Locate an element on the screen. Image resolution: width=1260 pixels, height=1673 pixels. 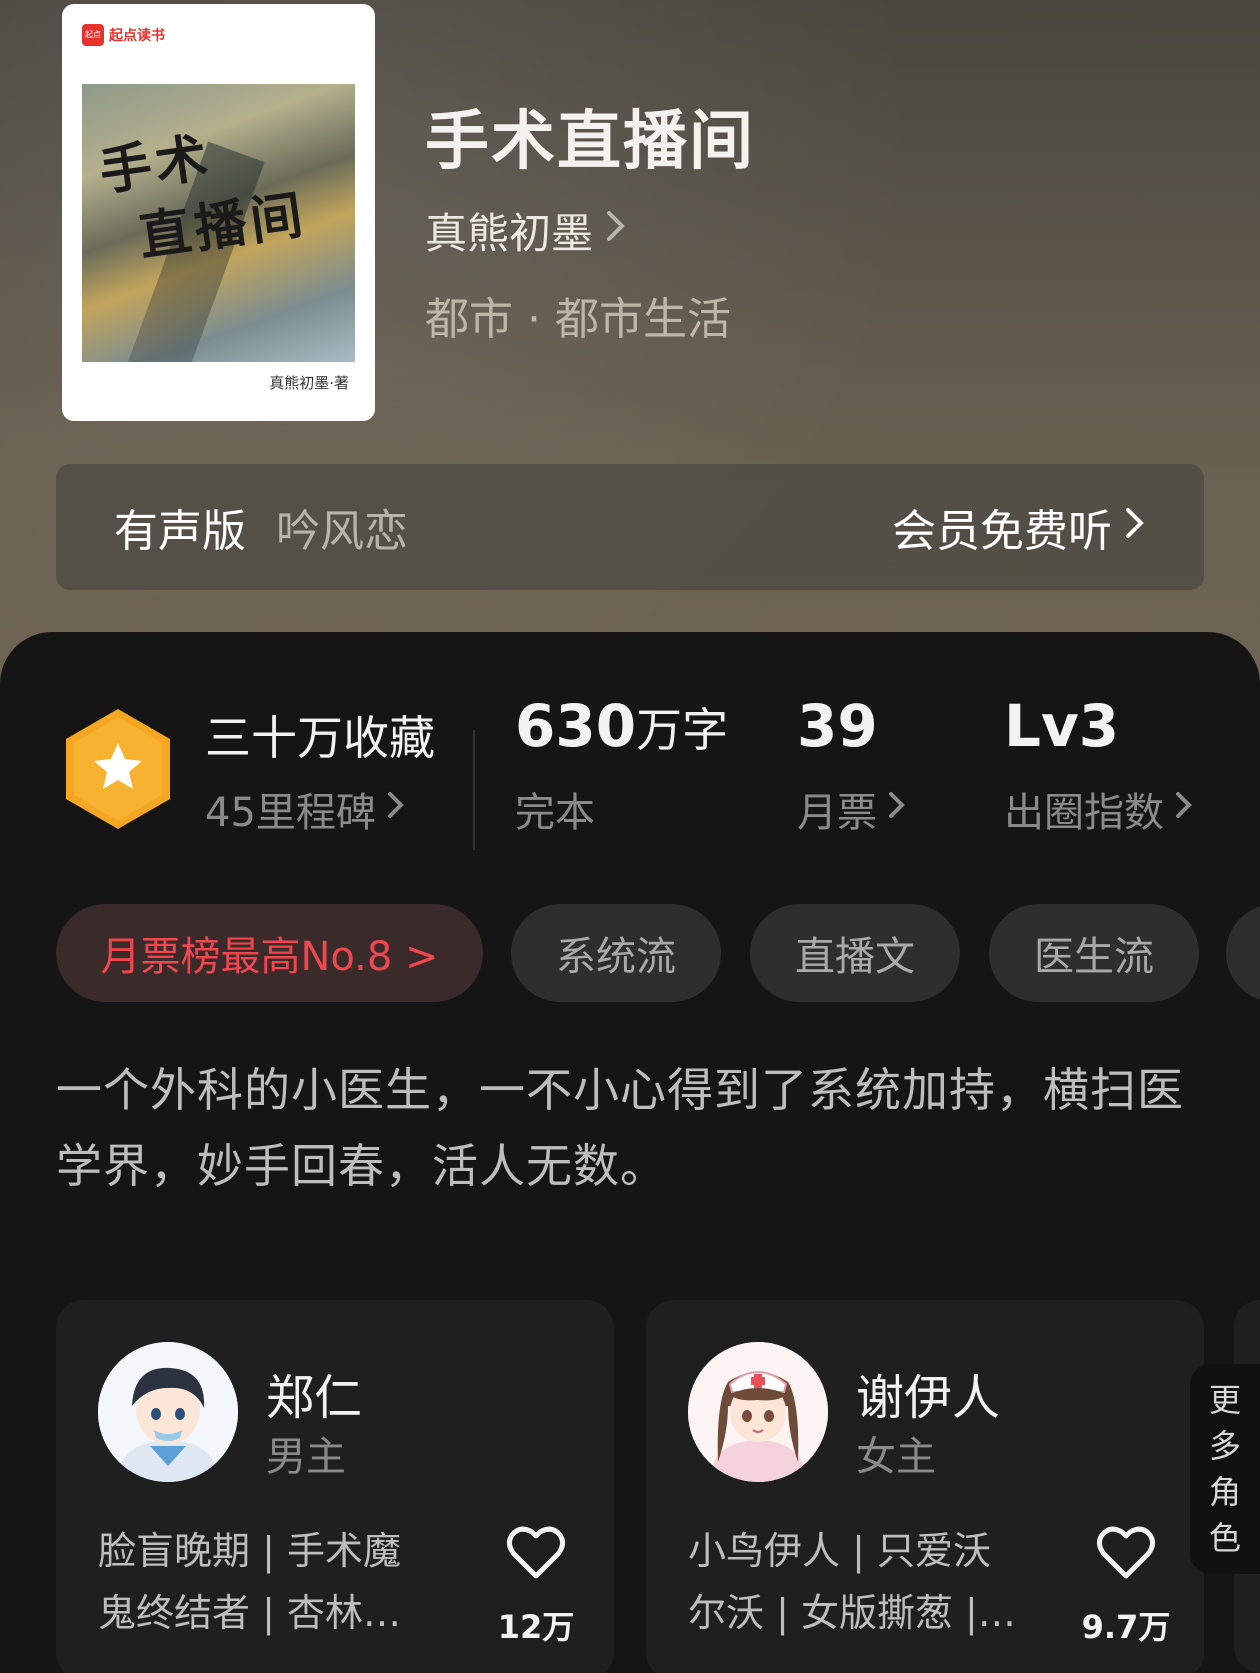
milestones-link: 45里程碑 is located at coordinates (305, 809).